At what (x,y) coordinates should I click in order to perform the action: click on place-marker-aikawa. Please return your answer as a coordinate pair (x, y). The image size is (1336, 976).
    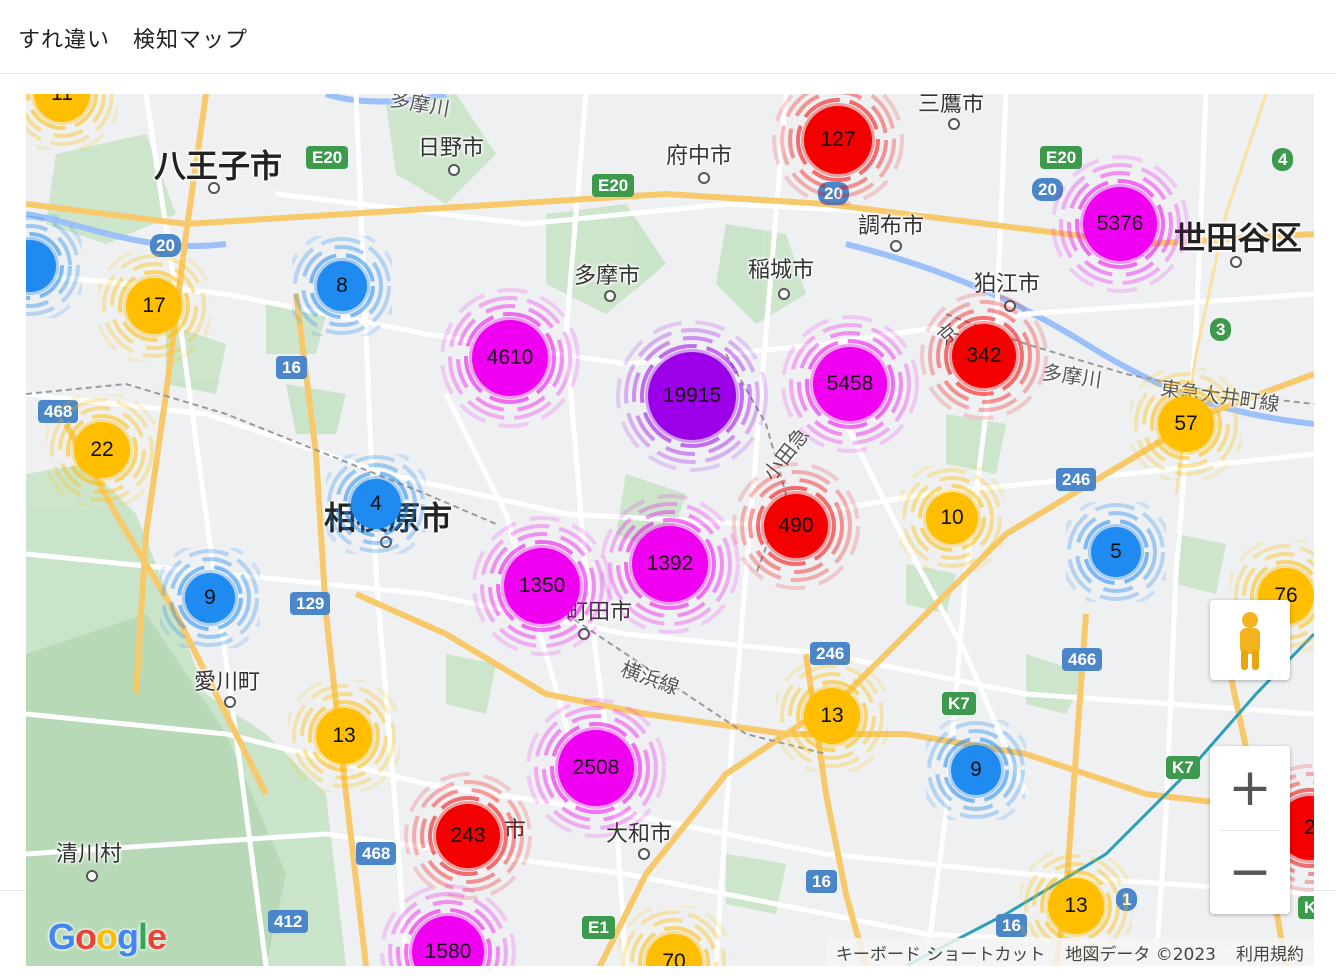
    Looking at the image, I should click on (230, 702).